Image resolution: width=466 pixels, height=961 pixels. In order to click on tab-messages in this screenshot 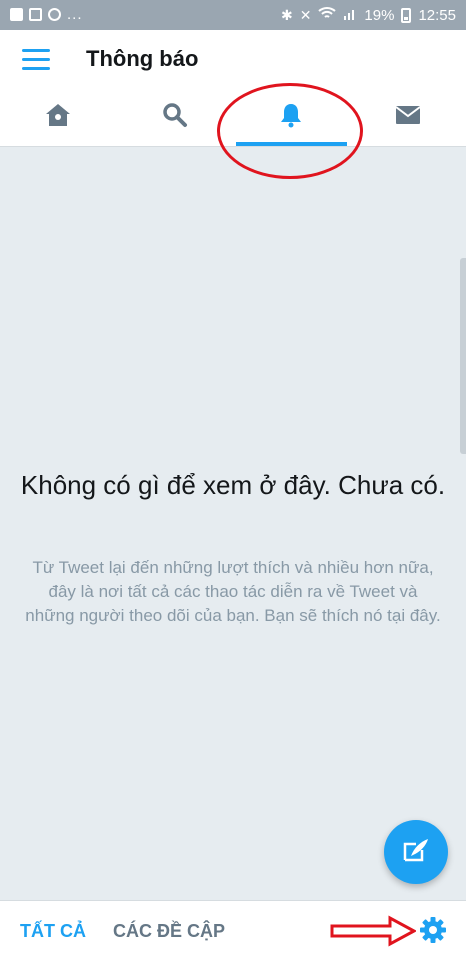, I will do `click(408, 117)`.